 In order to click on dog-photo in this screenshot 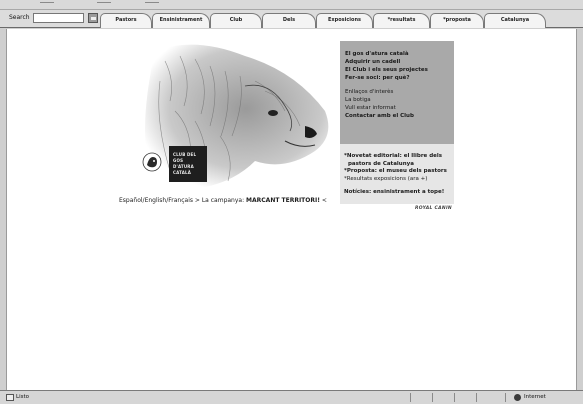, I will do `click(237, 114)`.